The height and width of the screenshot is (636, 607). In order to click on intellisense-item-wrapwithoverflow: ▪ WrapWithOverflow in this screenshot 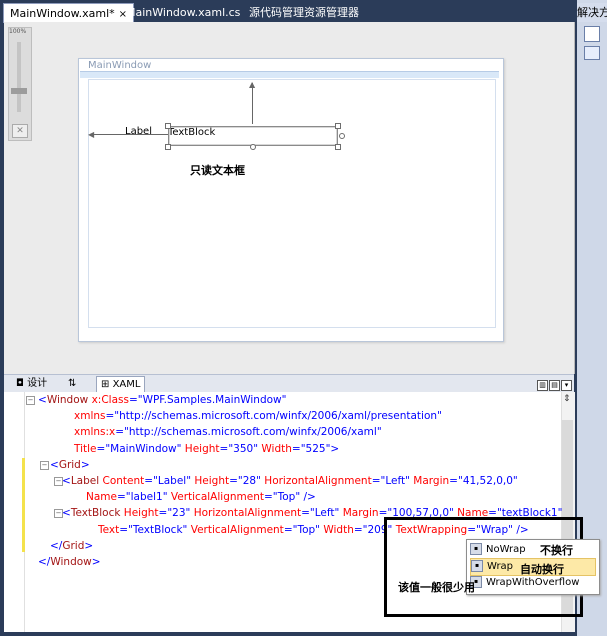, I will do `click(533, 583)`.